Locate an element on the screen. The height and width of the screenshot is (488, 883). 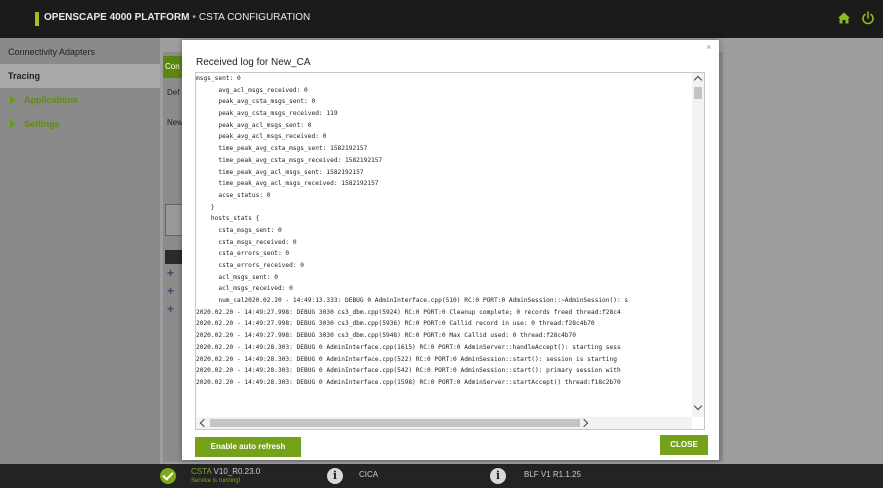
log-line: csta_msgs_received: 0 is located at coordinates (246, 242).